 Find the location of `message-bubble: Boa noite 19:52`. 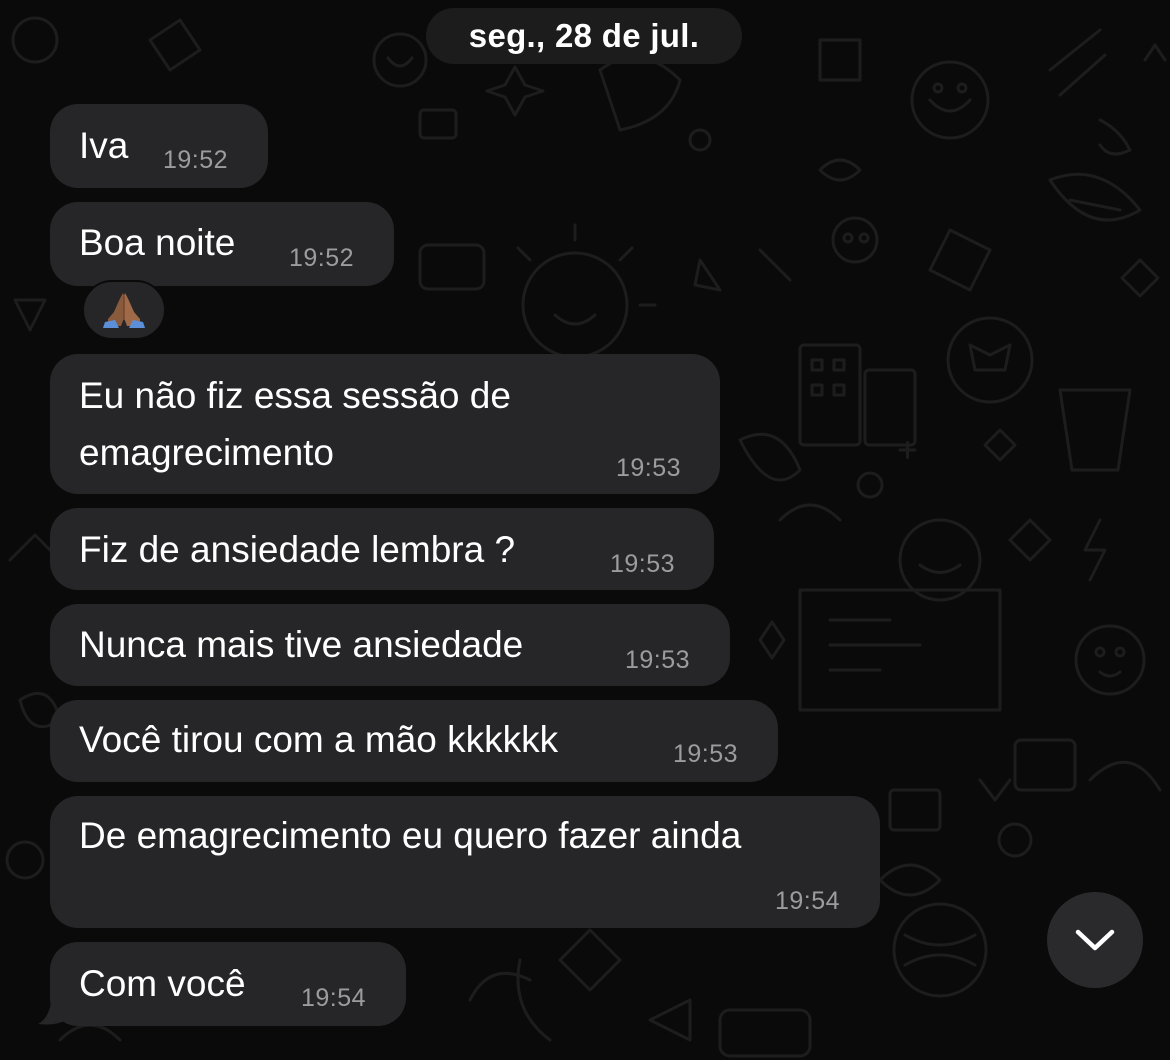

message-bubble: Boa noite 19:52 is located at coordinates (222, 244).